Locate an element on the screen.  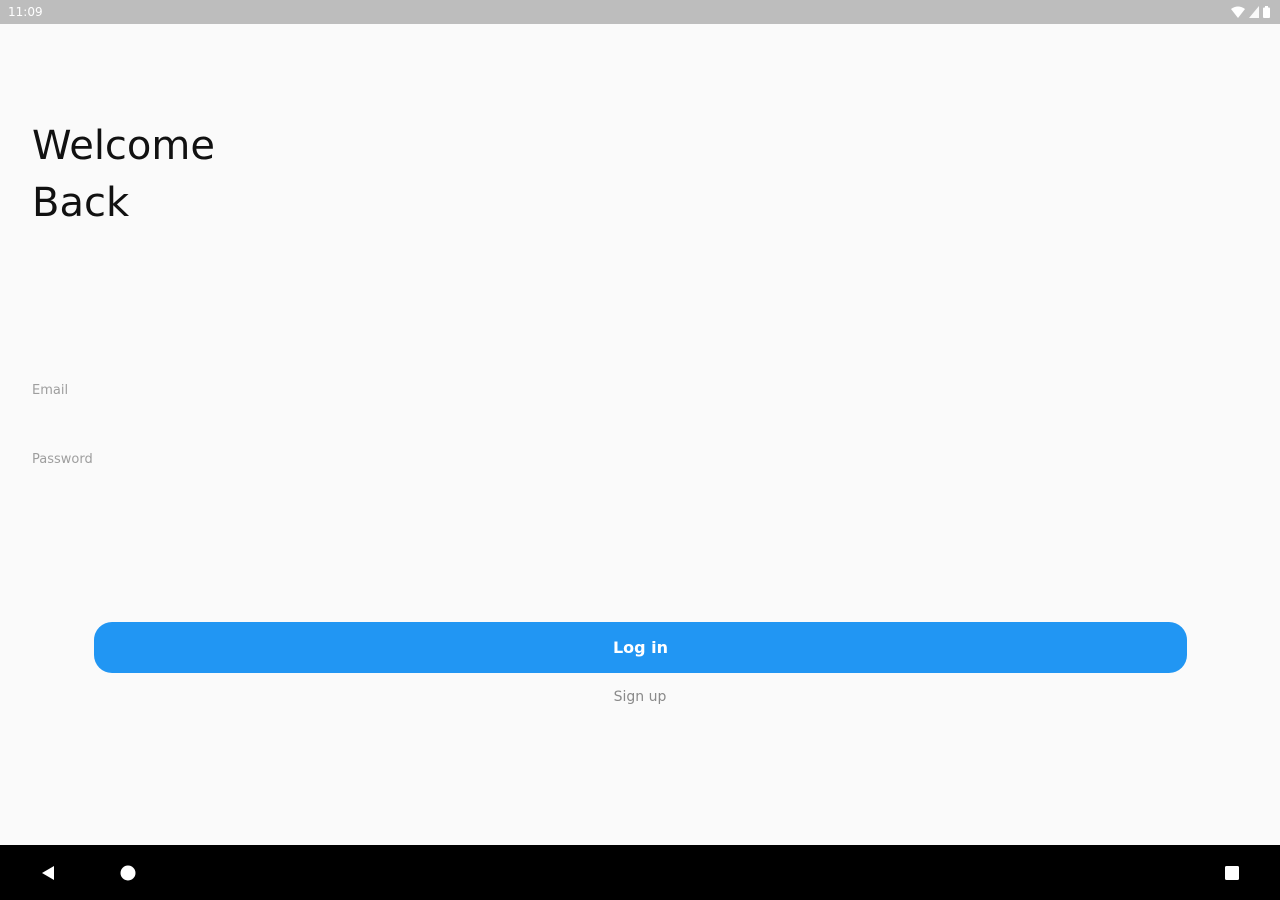
status-icons is located at coordinates (1250, 12).